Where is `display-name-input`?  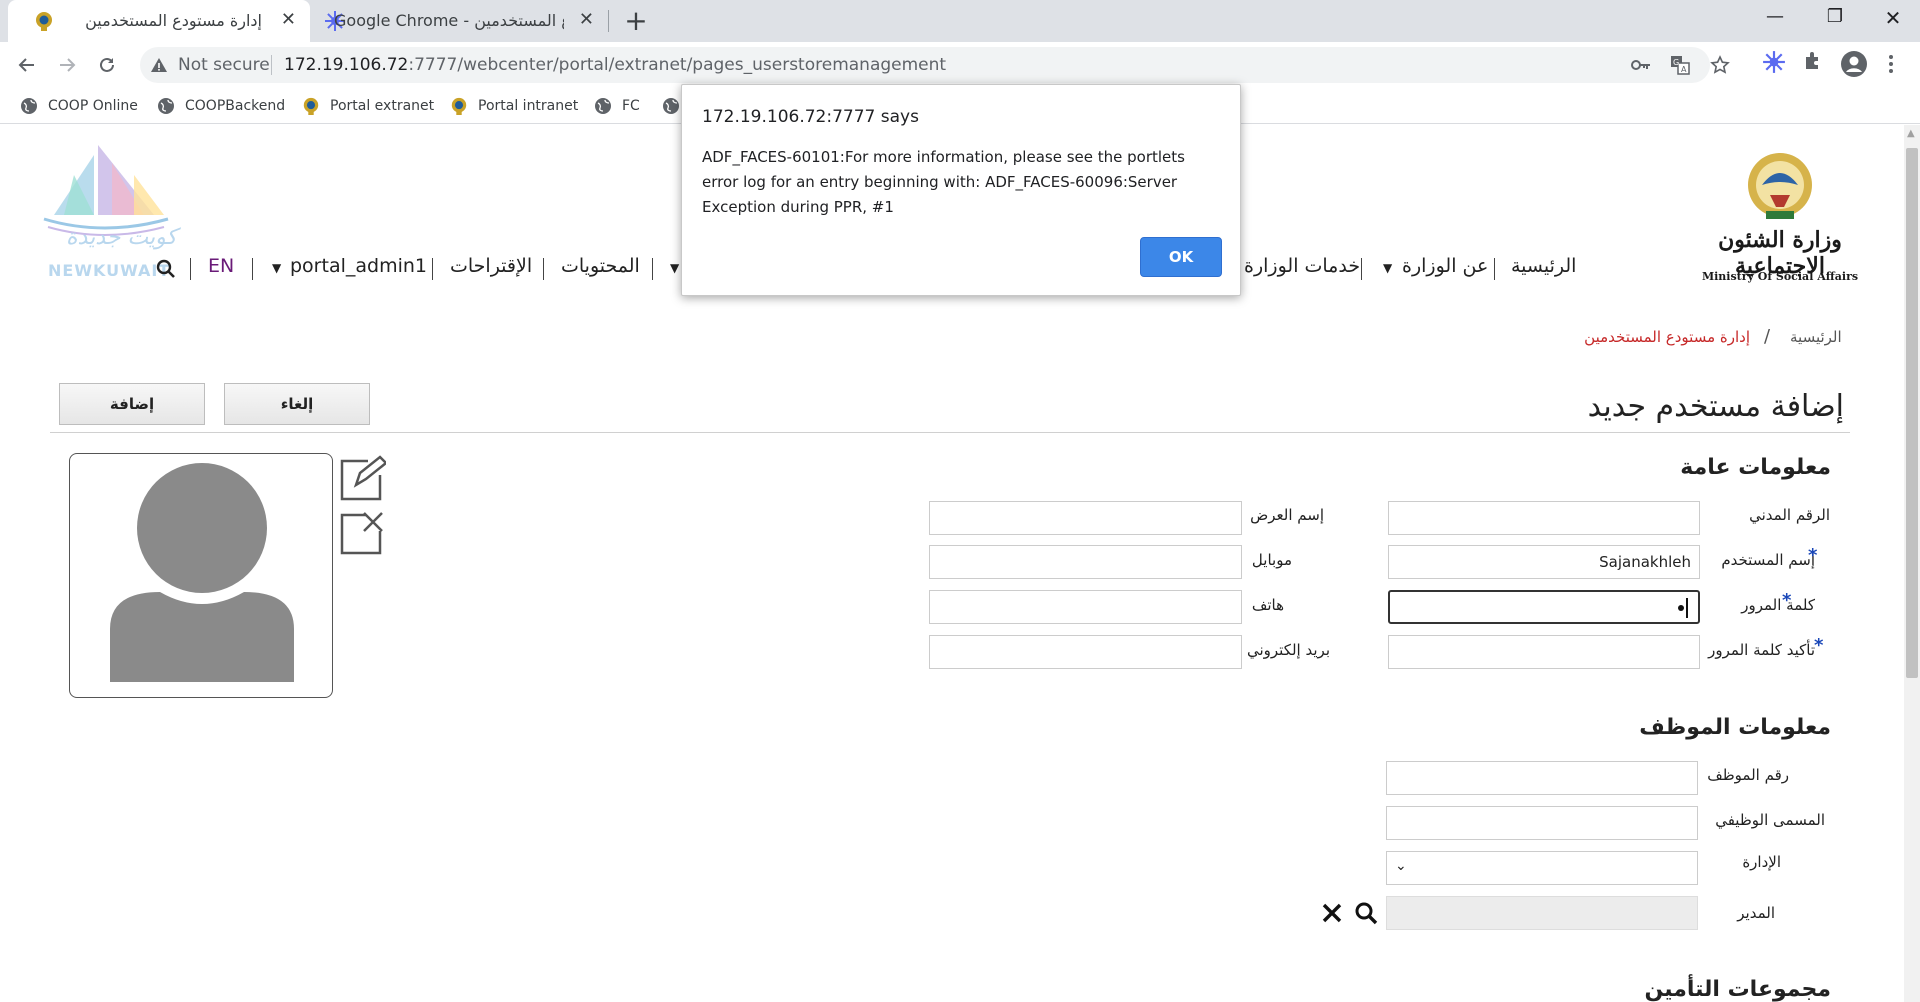
display-name-input is located at coordinates (1085, 518).